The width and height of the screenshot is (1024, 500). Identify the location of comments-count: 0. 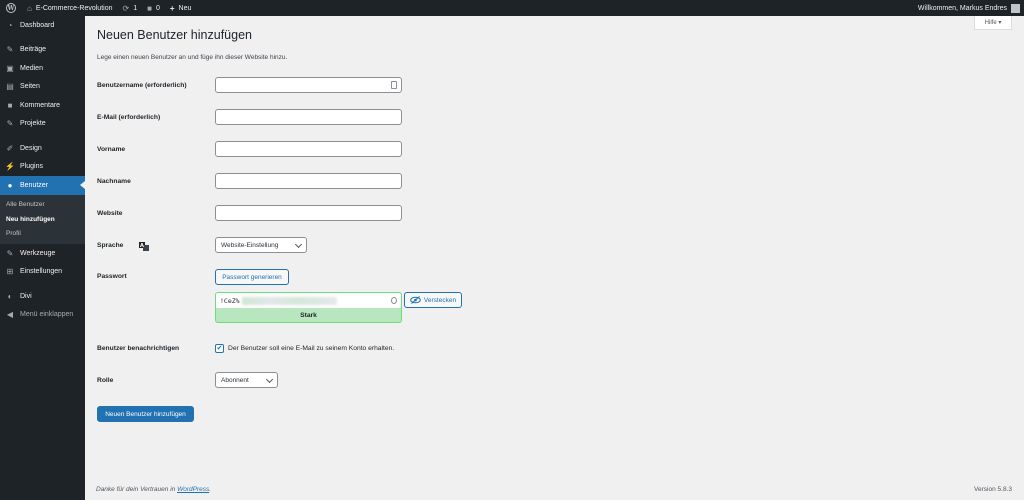
(157, 8).